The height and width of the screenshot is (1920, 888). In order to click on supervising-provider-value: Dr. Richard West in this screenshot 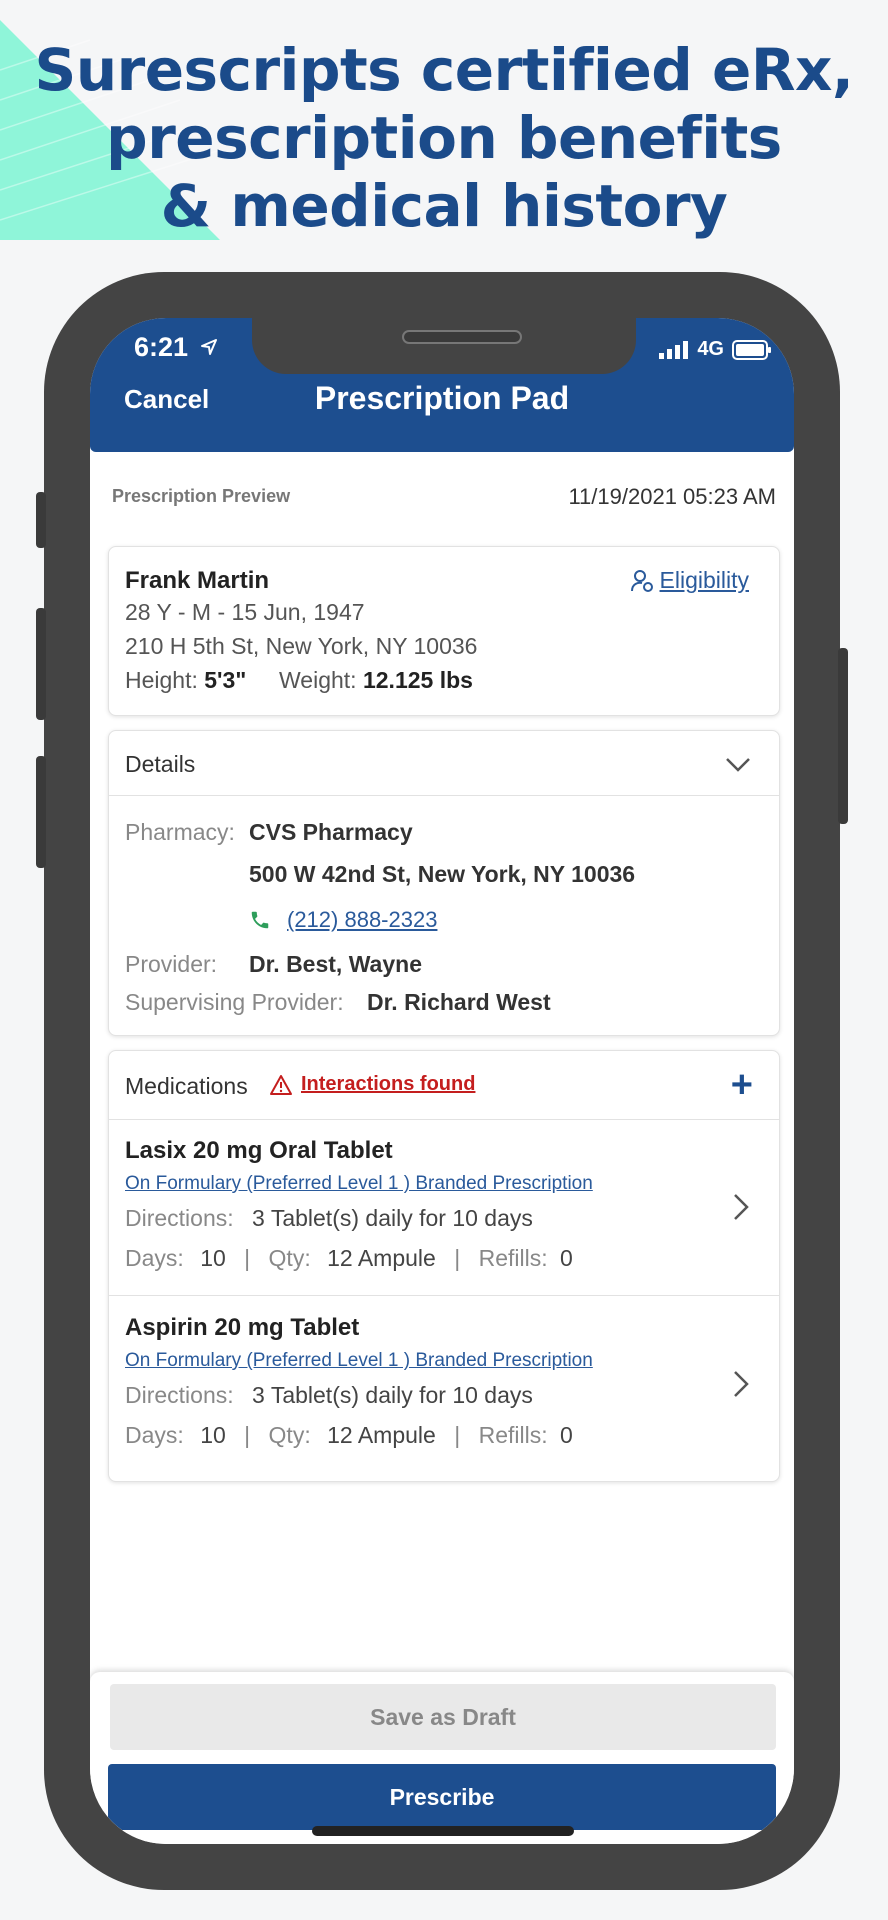, I will do `click(459, 1002)`.